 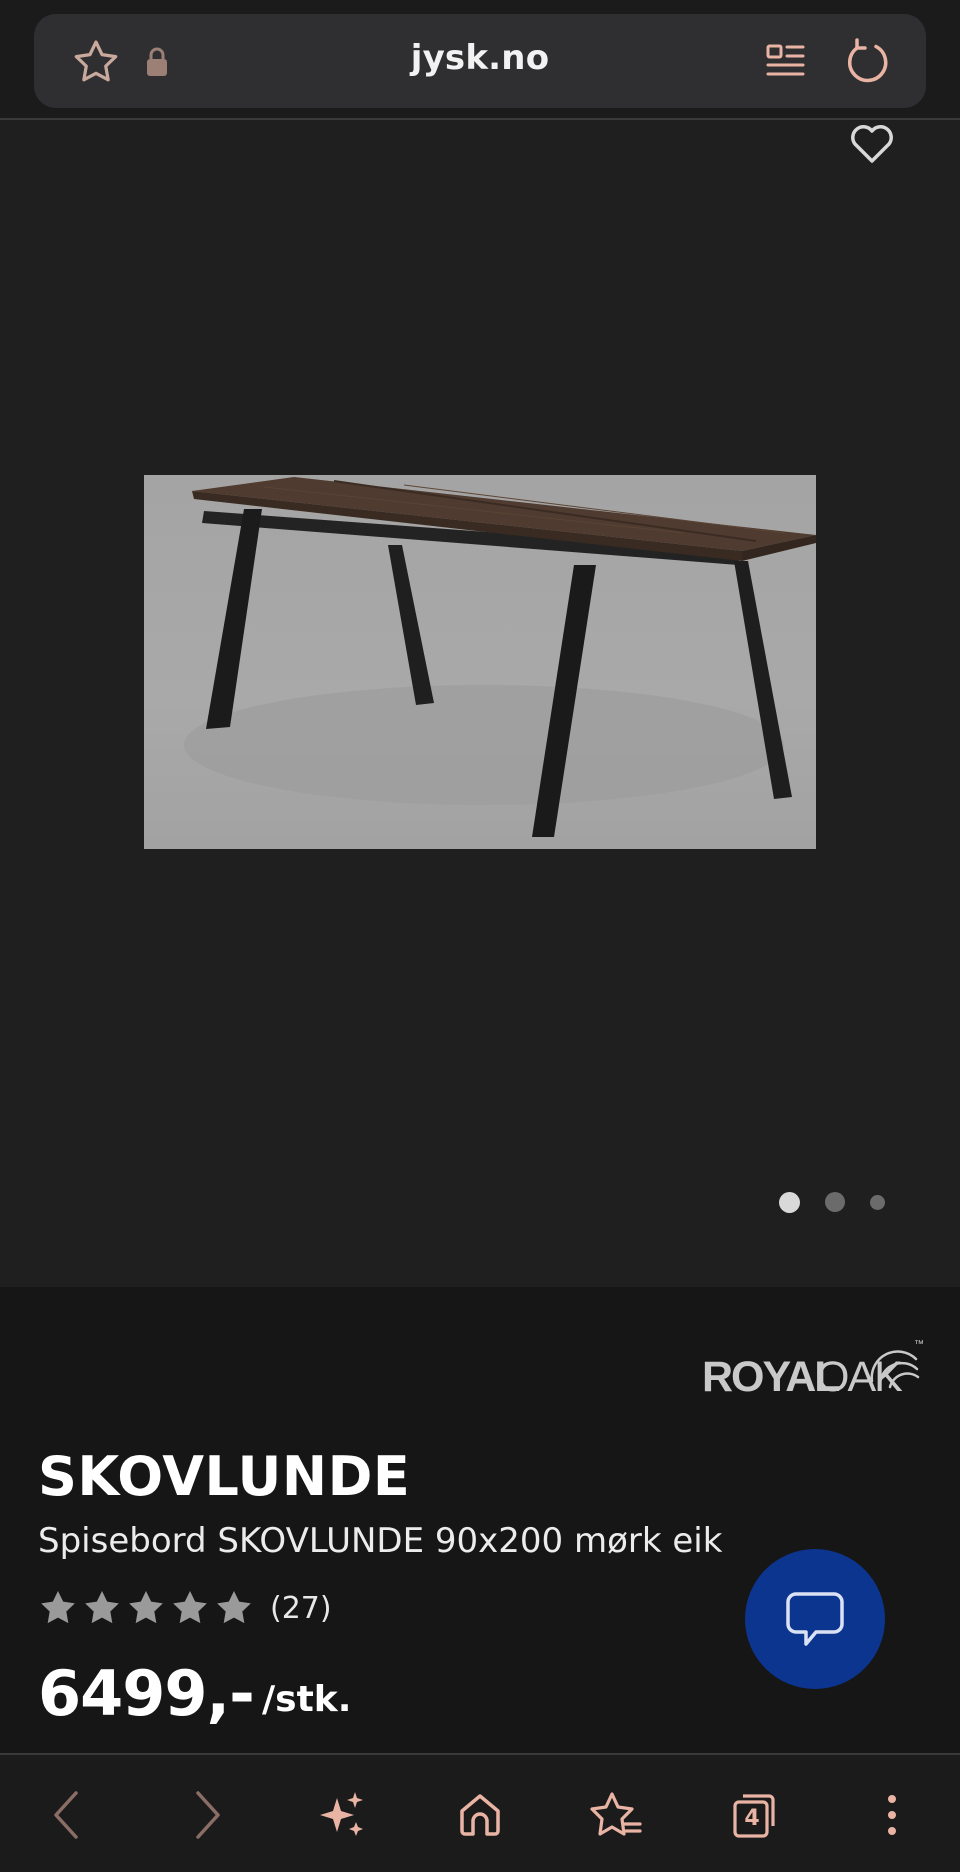 What do you see at coordinates (919, 1344) in the screenshot?
I see `svg-text: ™` at bounding box center [919, 1344].